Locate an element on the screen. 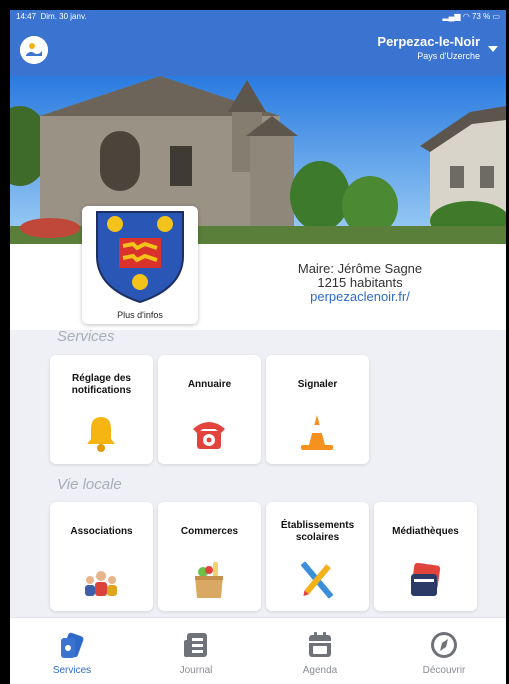 The height and width of the screenshot is (684, 509). coat-of-arms-icon is located at coordinates (140, 257).